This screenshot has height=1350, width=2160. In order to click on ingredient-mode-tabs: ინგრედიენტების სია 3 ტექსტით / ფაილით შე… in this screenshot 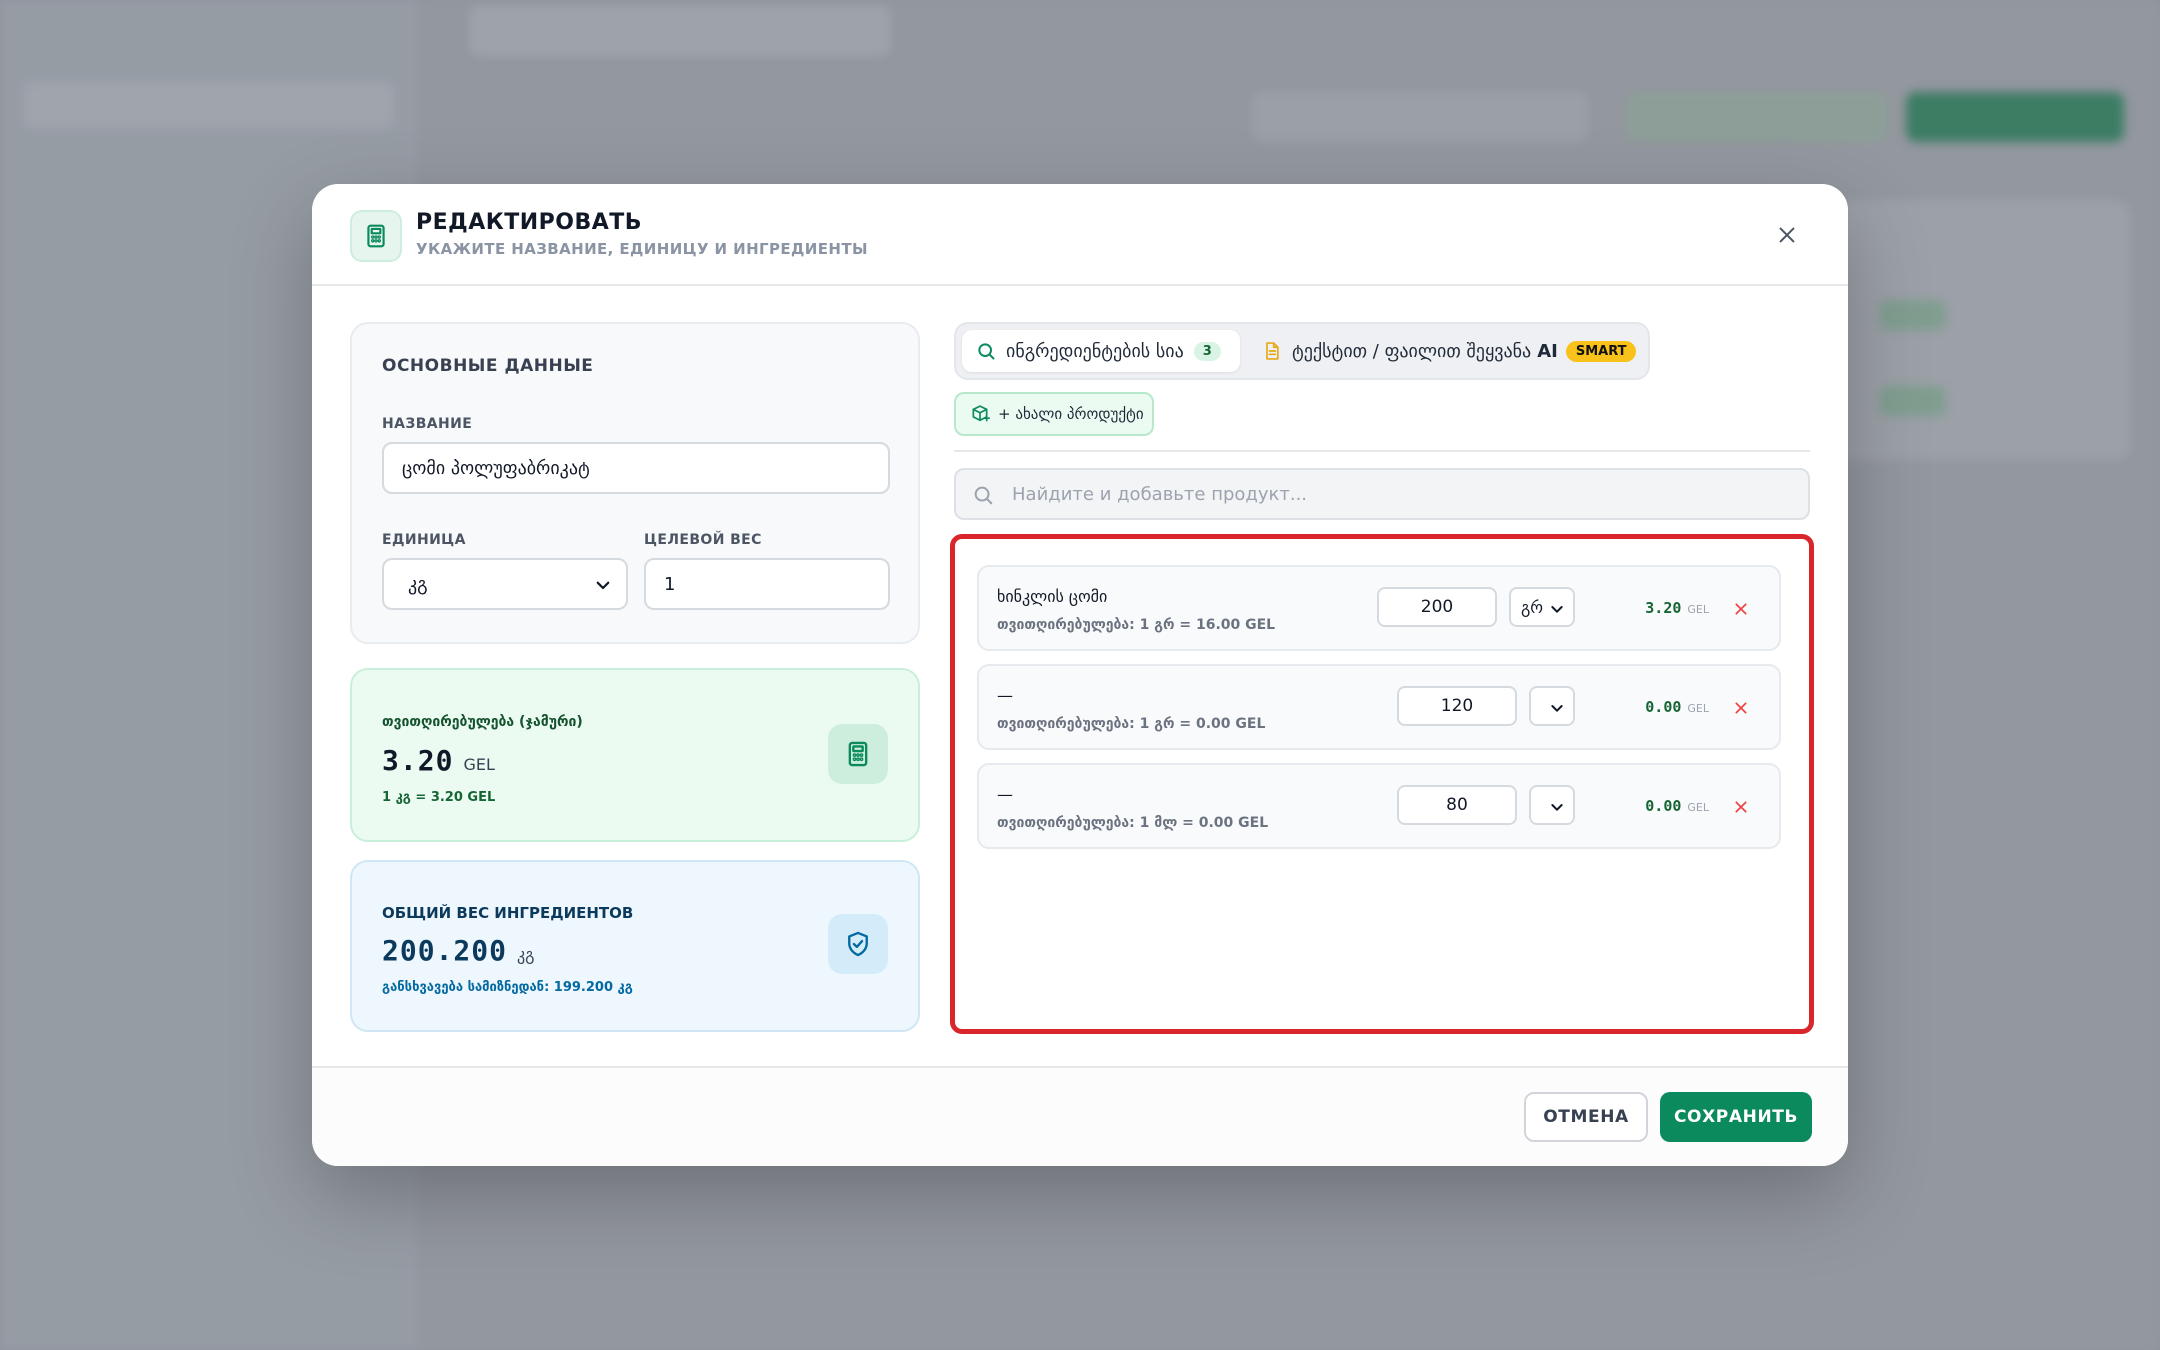, I will do `click(1302, 351)`.